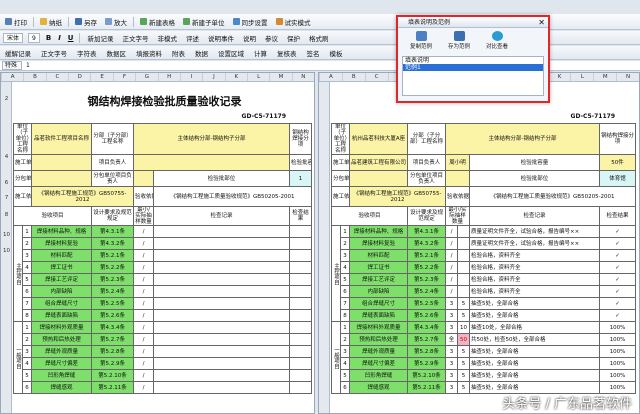 The image size is (640, 414). I want to click on check-record: 抽查10处，全部合格, so click(535, 327).